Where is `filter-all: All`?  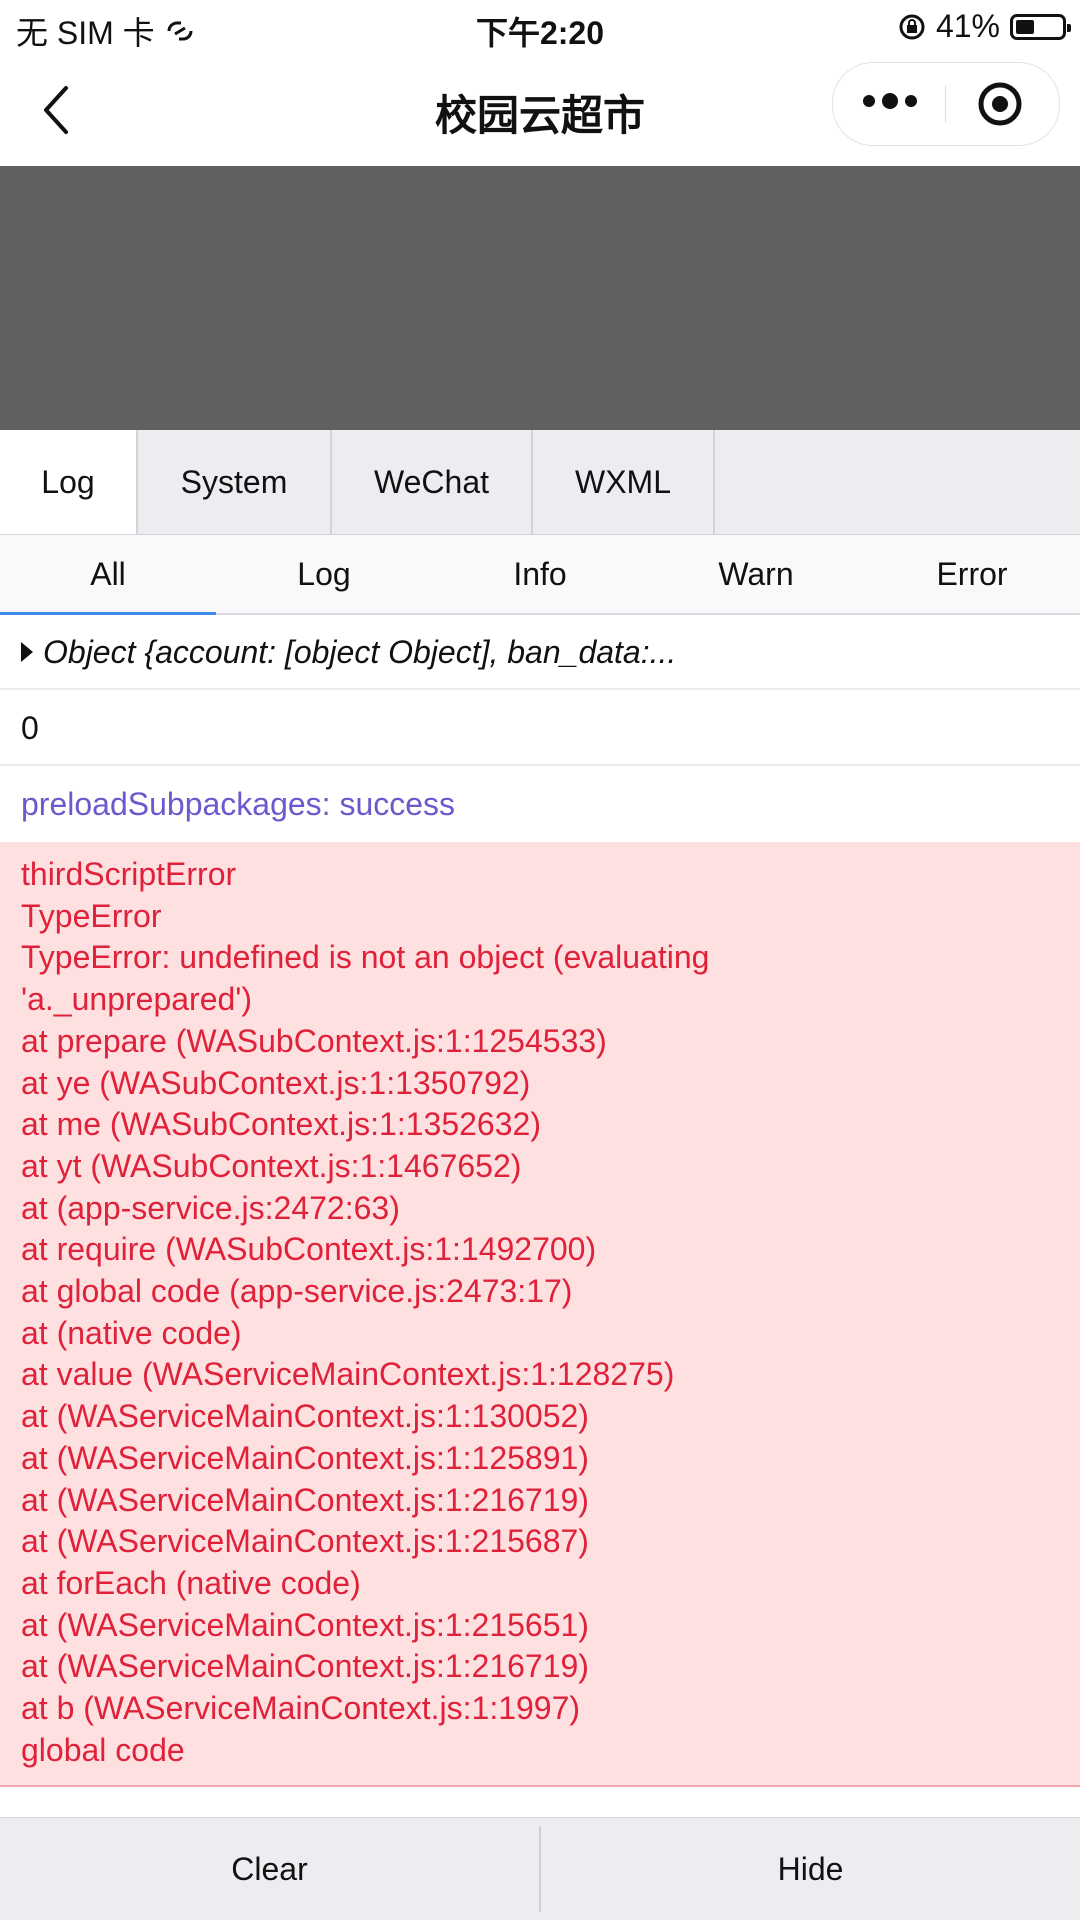 filter-all: All is located at coordinates (108, 575).